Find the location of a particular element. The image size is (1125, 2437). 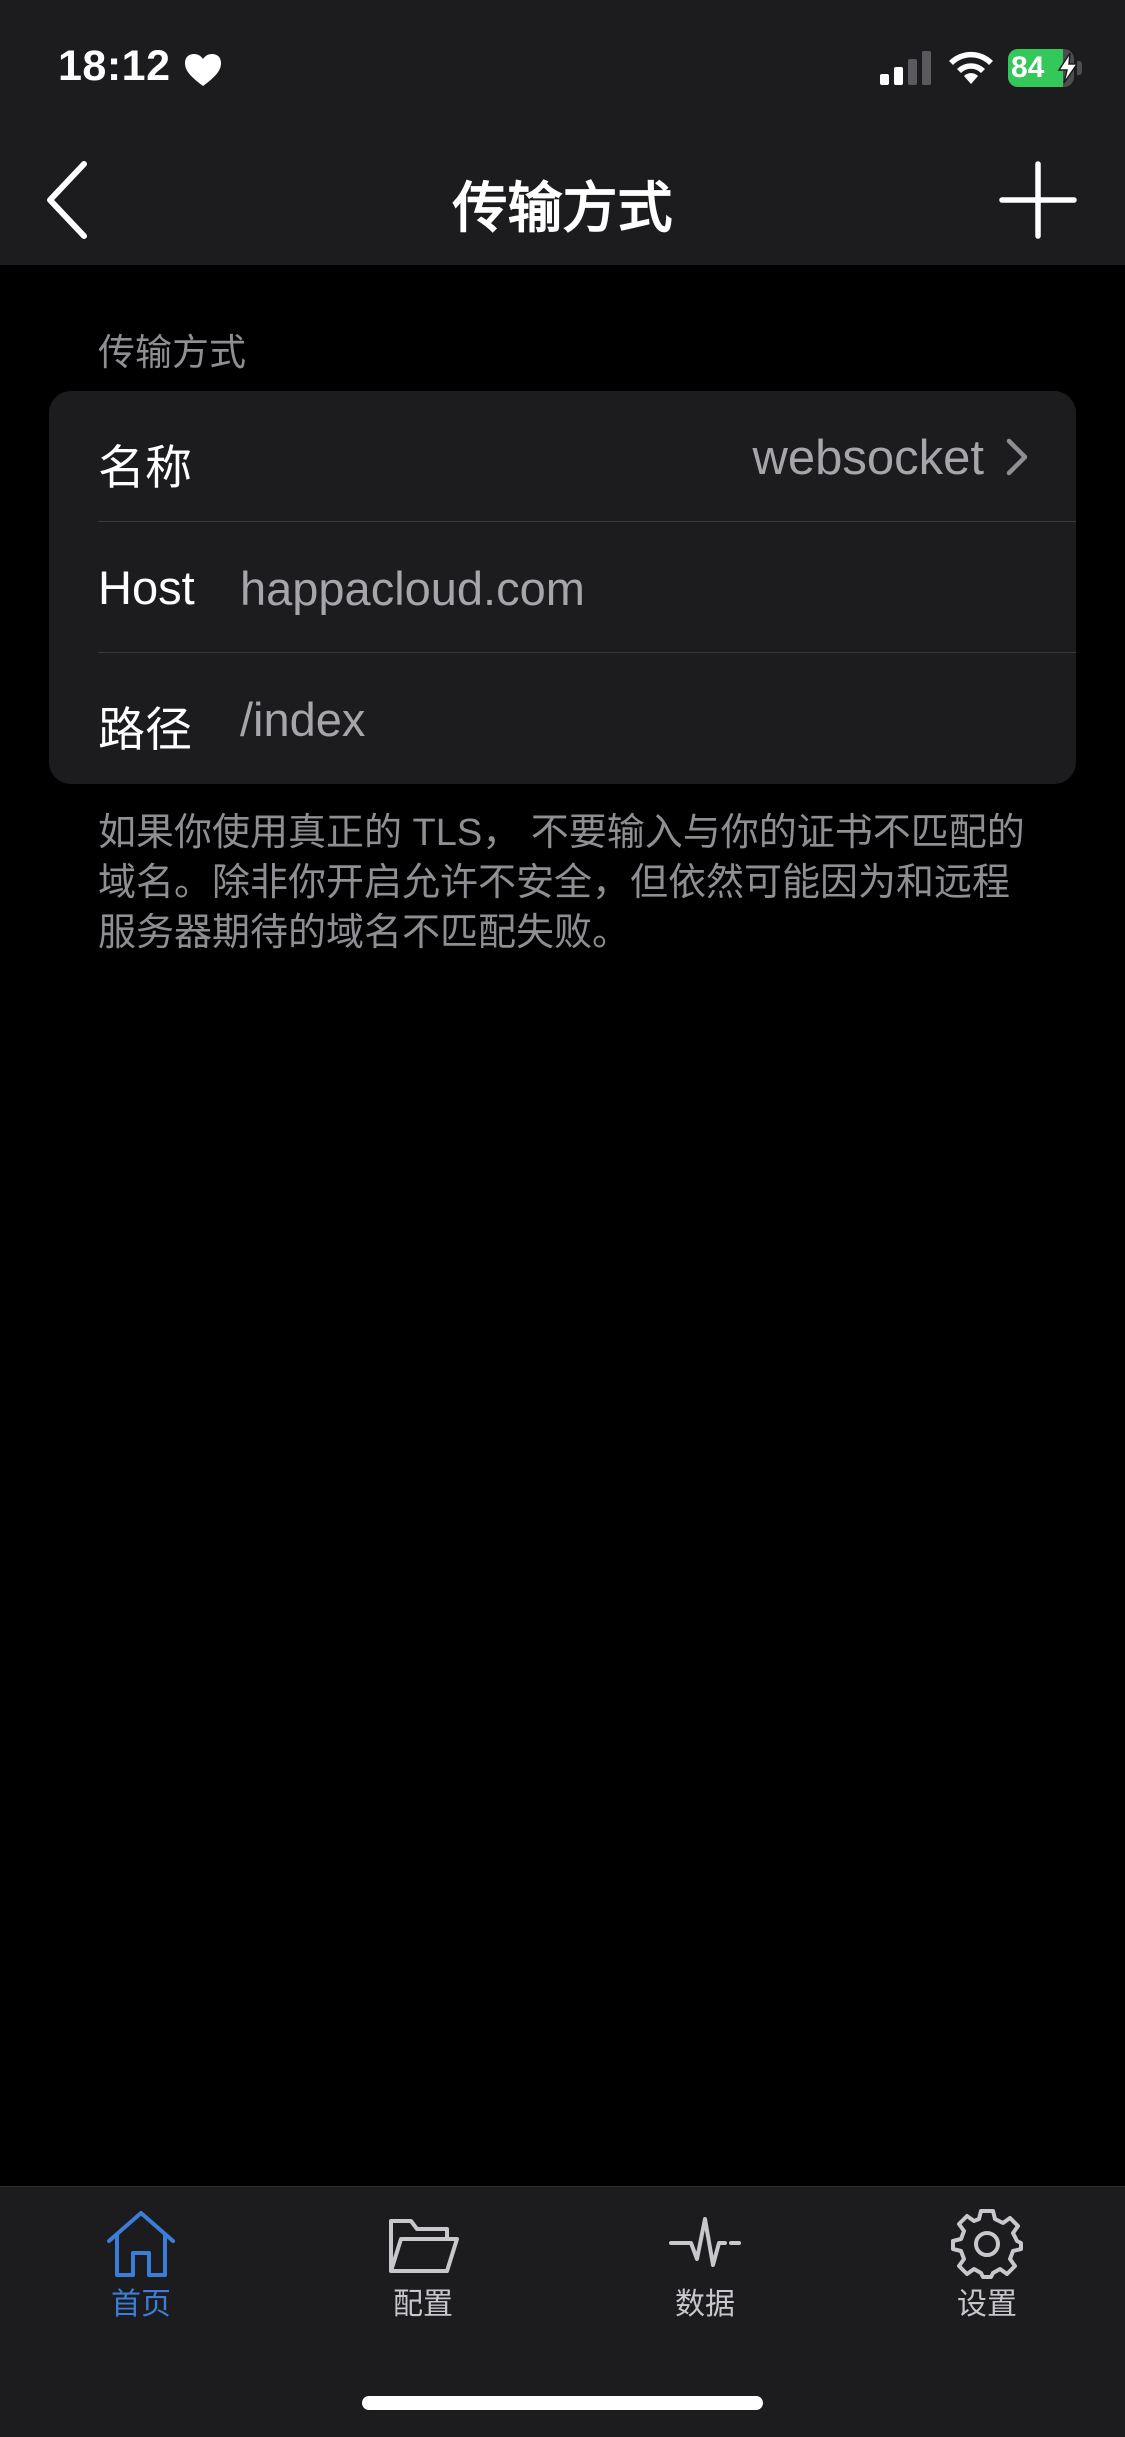

home-indicator is located at coordinates (562, 2403).